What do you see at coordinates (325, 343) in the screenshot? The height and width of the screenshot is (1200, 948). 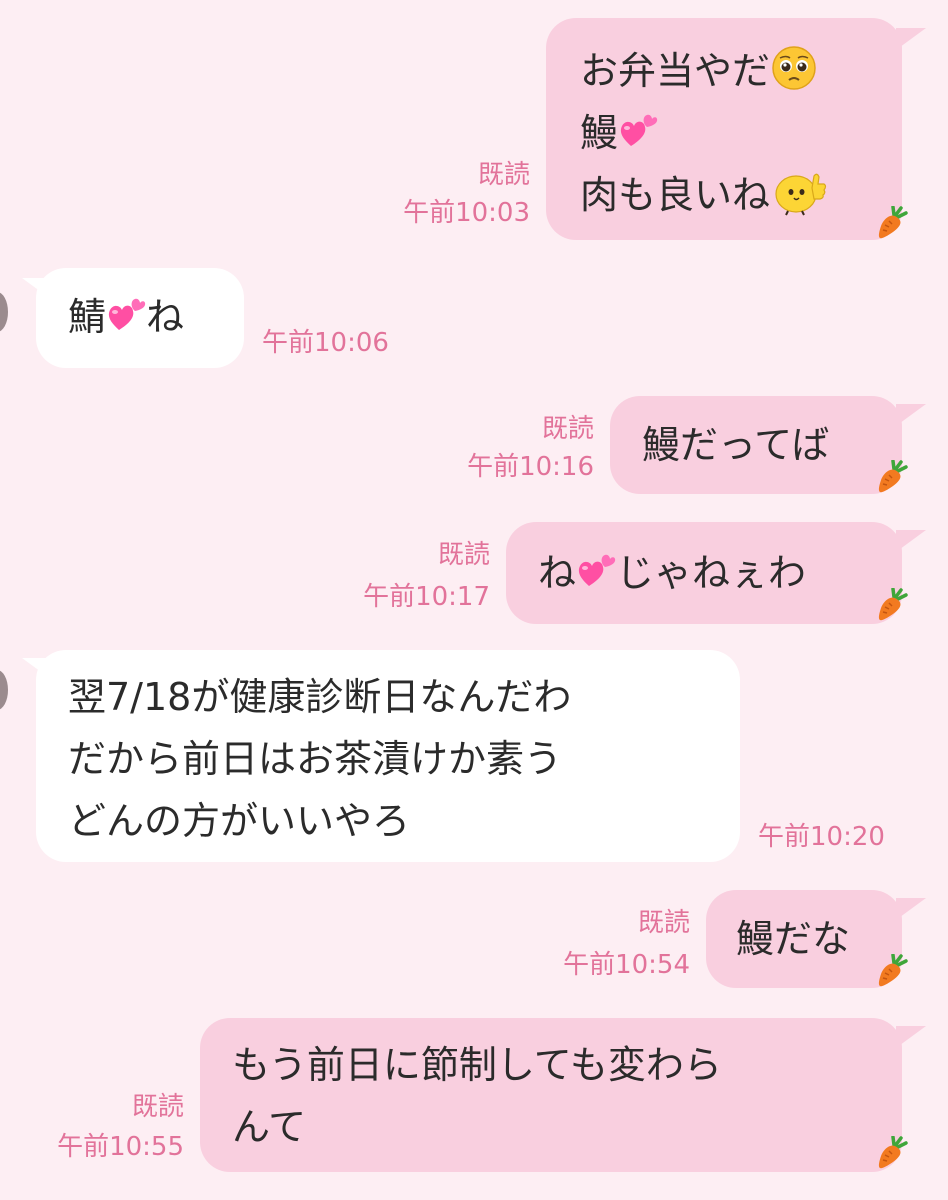 I see `message-timestamp: 午前10:06` at bounding box center [325, 343].